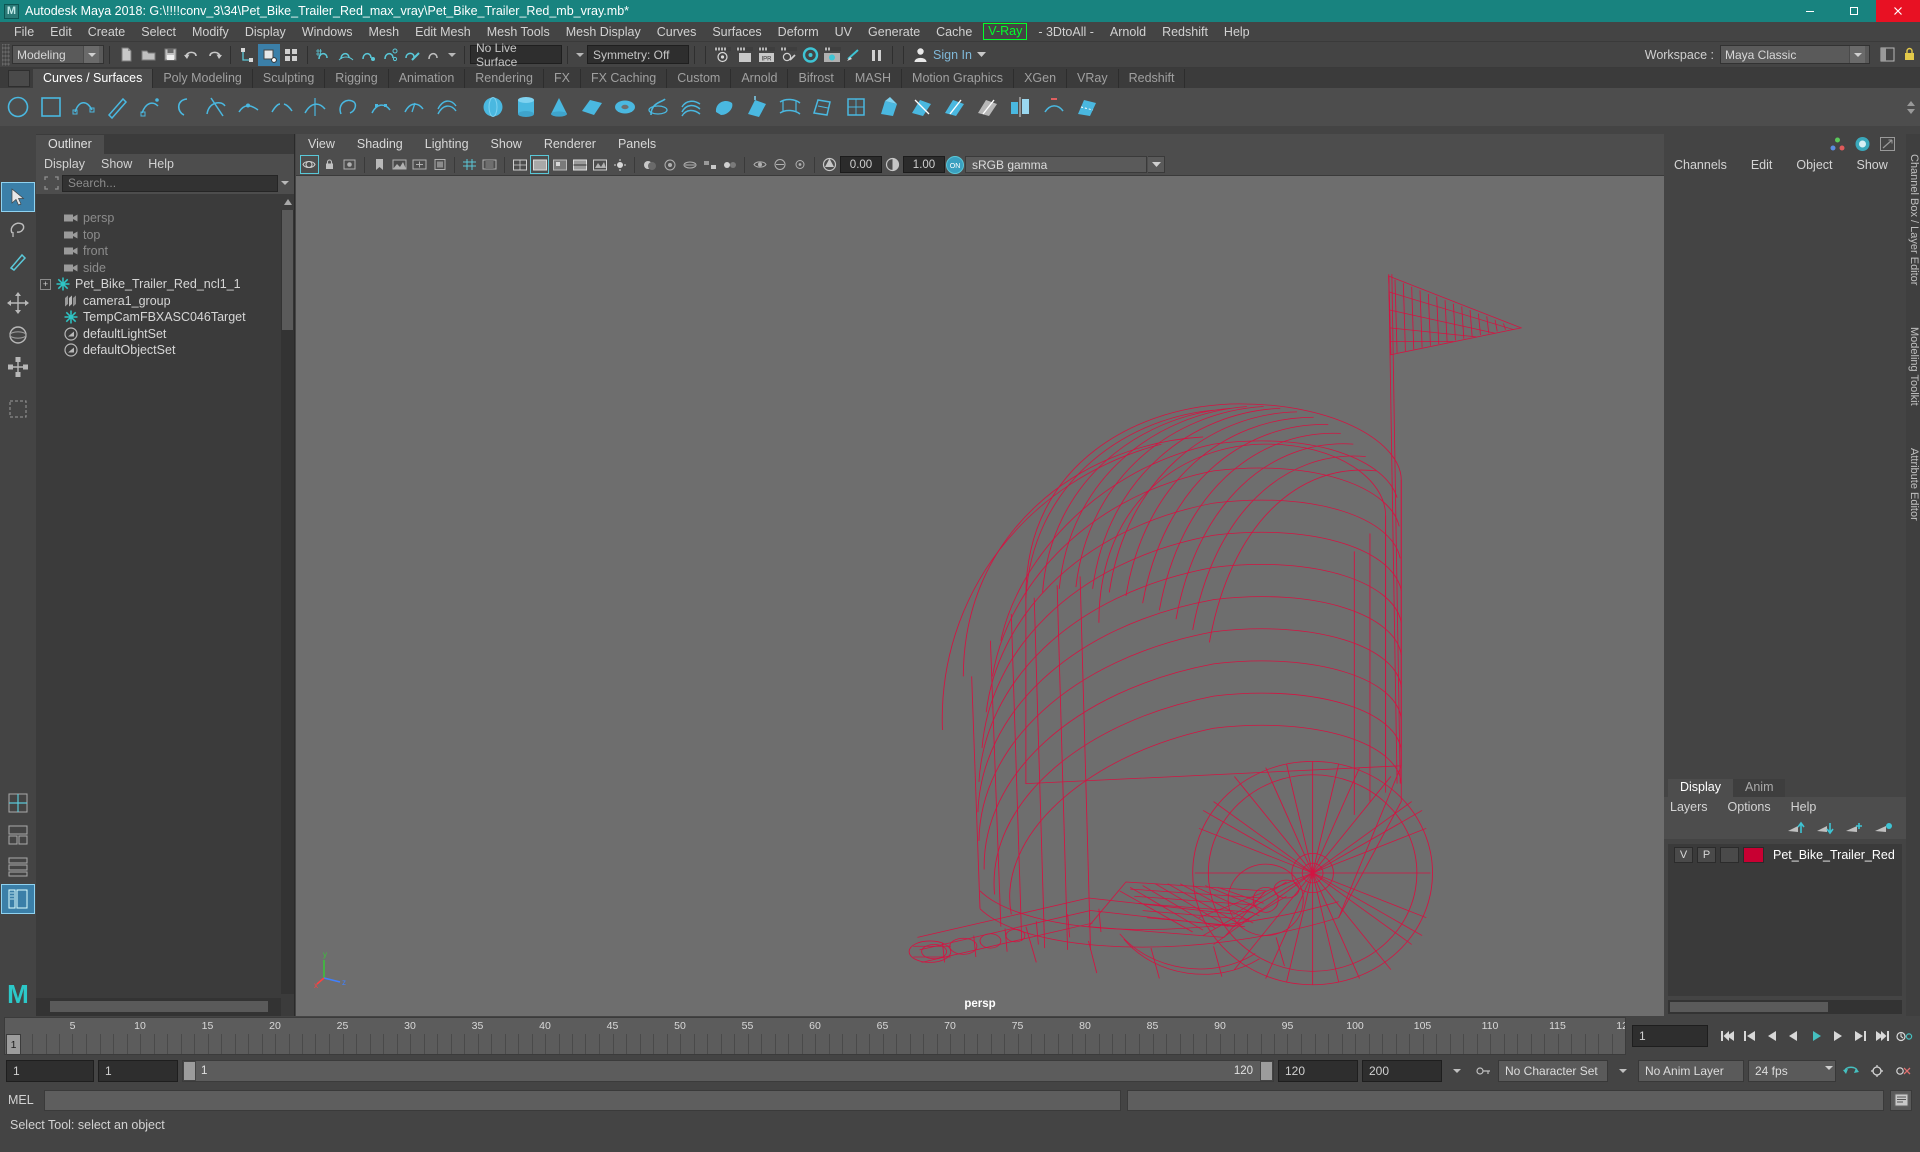 Image resolution: width=1920 pixels, height=1152 pixels. I want to click on animation-cycle-button, so click(1851, 1071).